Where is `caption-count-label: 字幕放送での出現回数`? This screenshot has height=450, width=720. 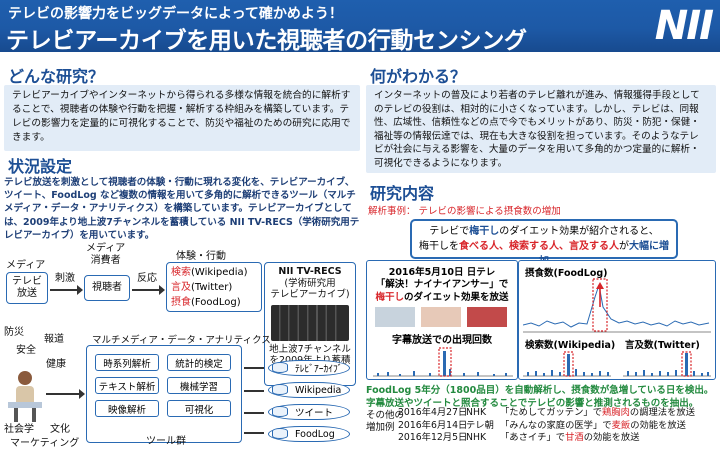
caption-count-label: 字幕放送での出現回数 is located at coordinates (442, 340).